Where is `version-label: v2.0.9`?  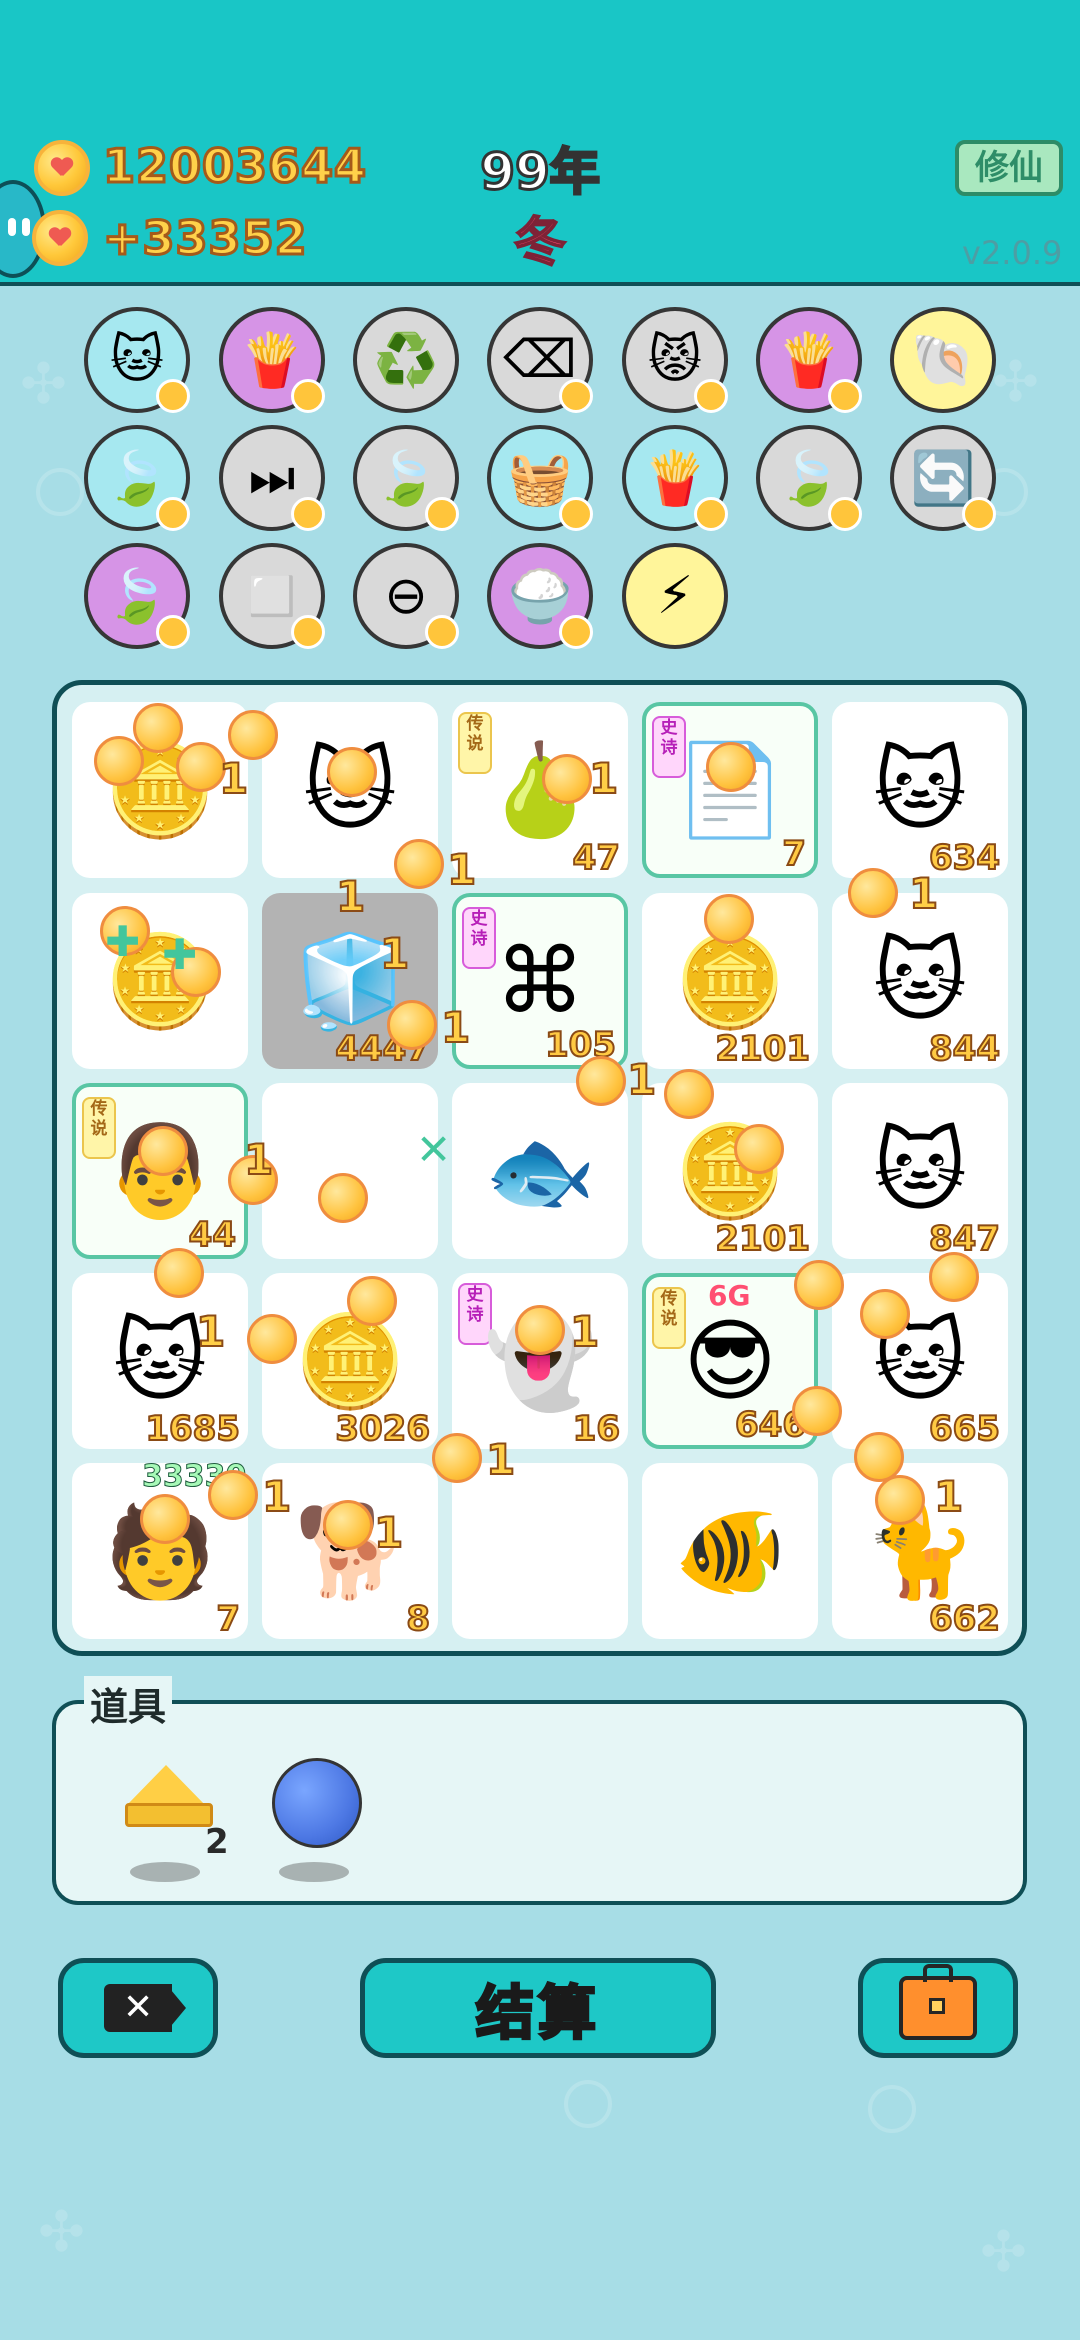 version-label: v2.0.9 is located at coordinates (1012, 253).